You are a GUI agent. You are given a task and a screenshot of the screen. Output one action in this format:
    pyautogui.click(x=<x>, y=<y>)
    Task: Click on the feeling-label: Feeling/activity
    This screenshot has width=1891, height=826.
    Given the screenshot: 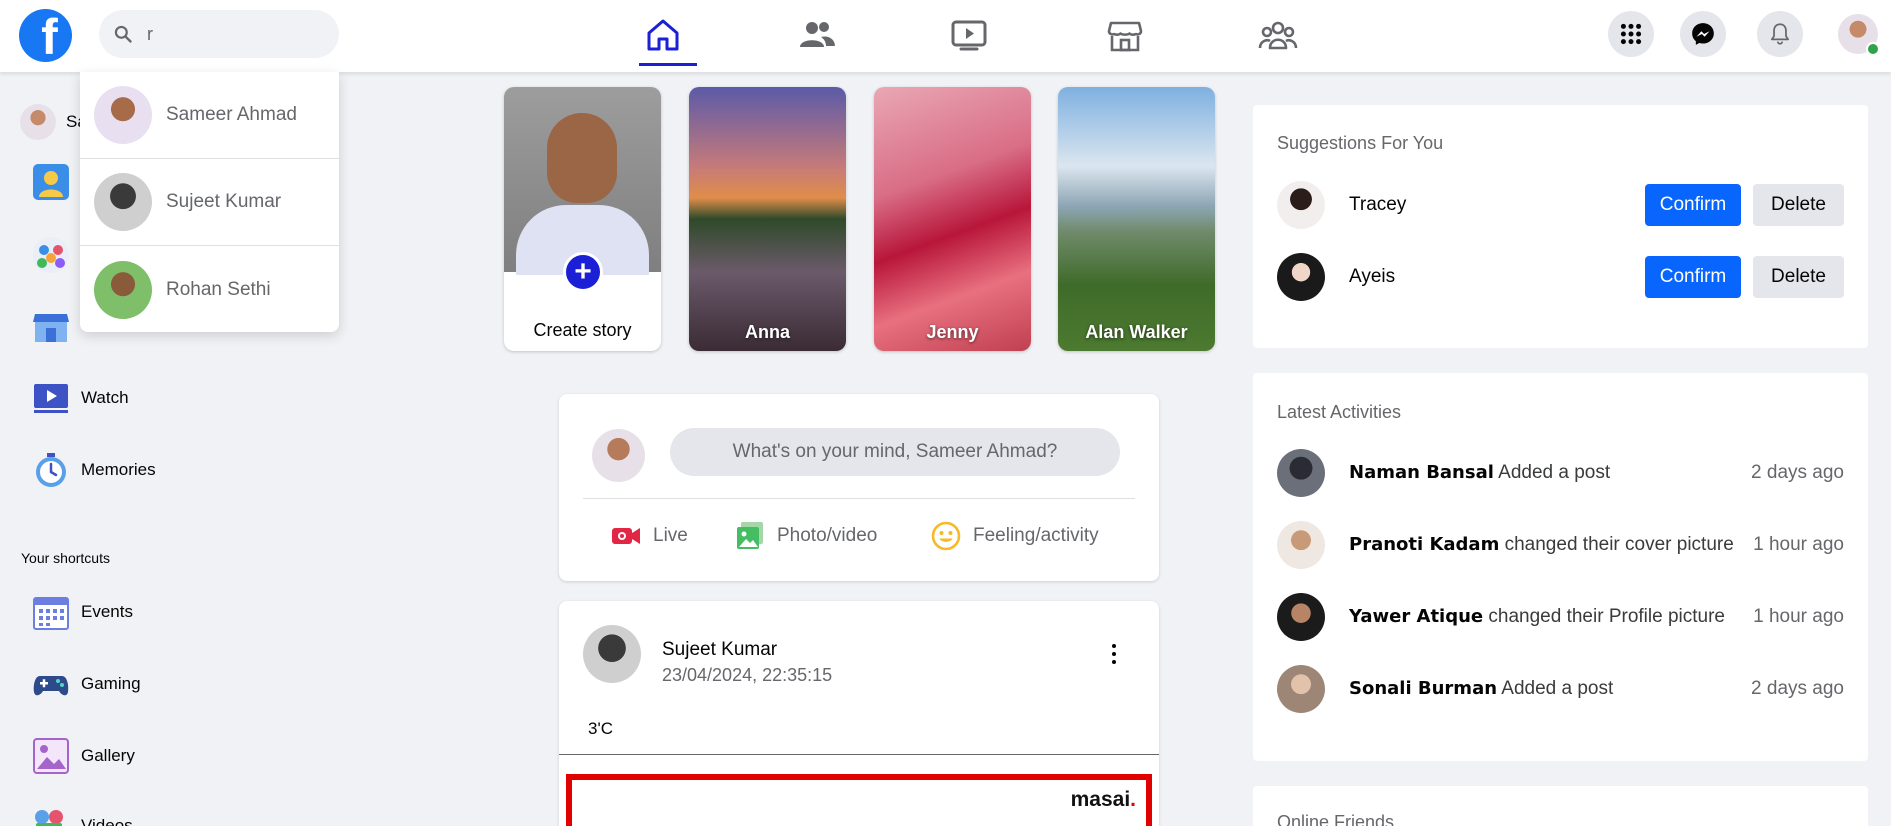 What is the action you would take?
    pyautogui.click(x=1036, y=535)
    